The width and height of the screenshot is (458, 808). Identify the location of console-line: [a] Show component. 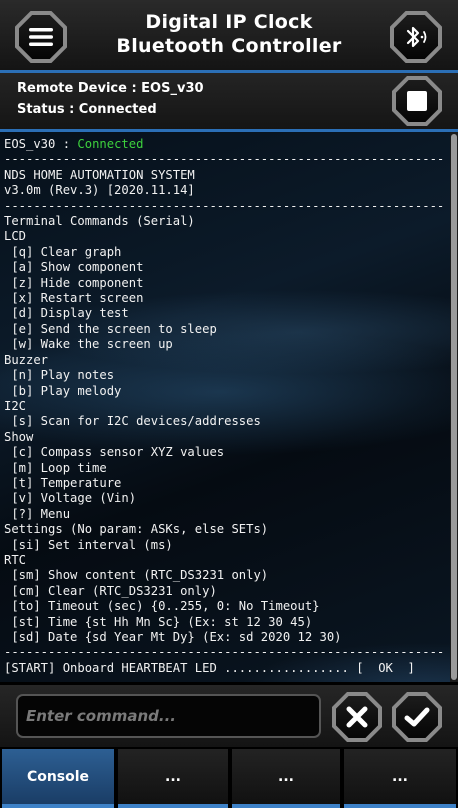
(74, 267).